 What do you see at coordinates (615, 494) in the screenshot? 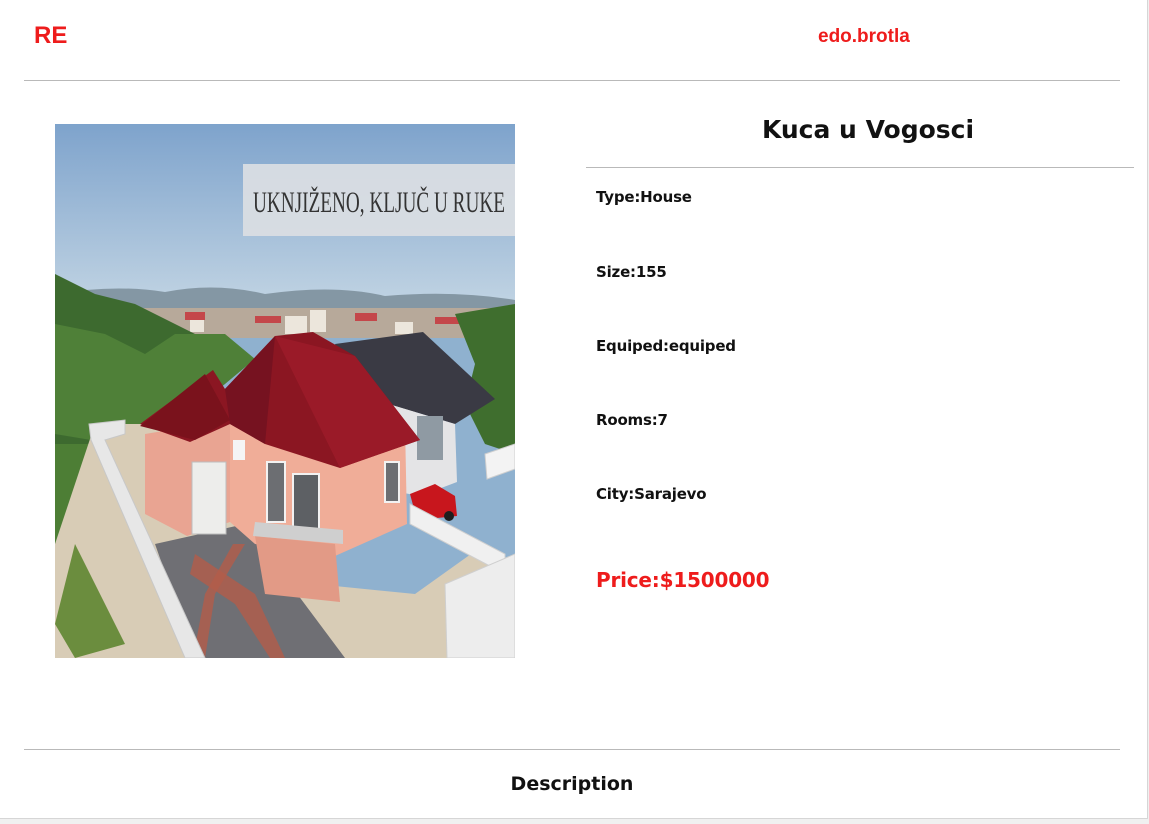
I see `property-city-label: City:` at bounding box center [615, 494].